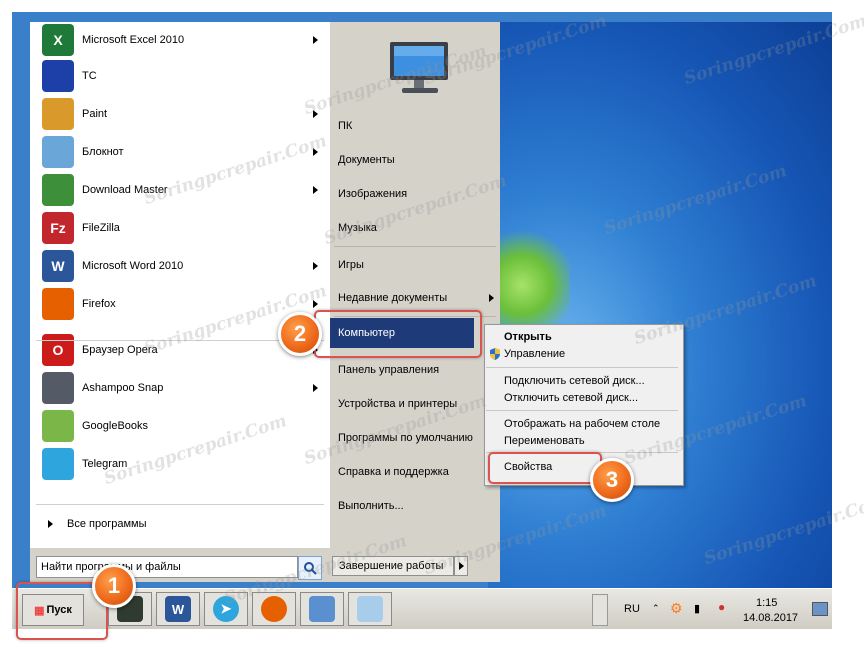 The image size is (864, 664). What do you see at coordinates (58, 40) in the screenshot?
I see `excel-icon: X` at bounding box center [58, 40].